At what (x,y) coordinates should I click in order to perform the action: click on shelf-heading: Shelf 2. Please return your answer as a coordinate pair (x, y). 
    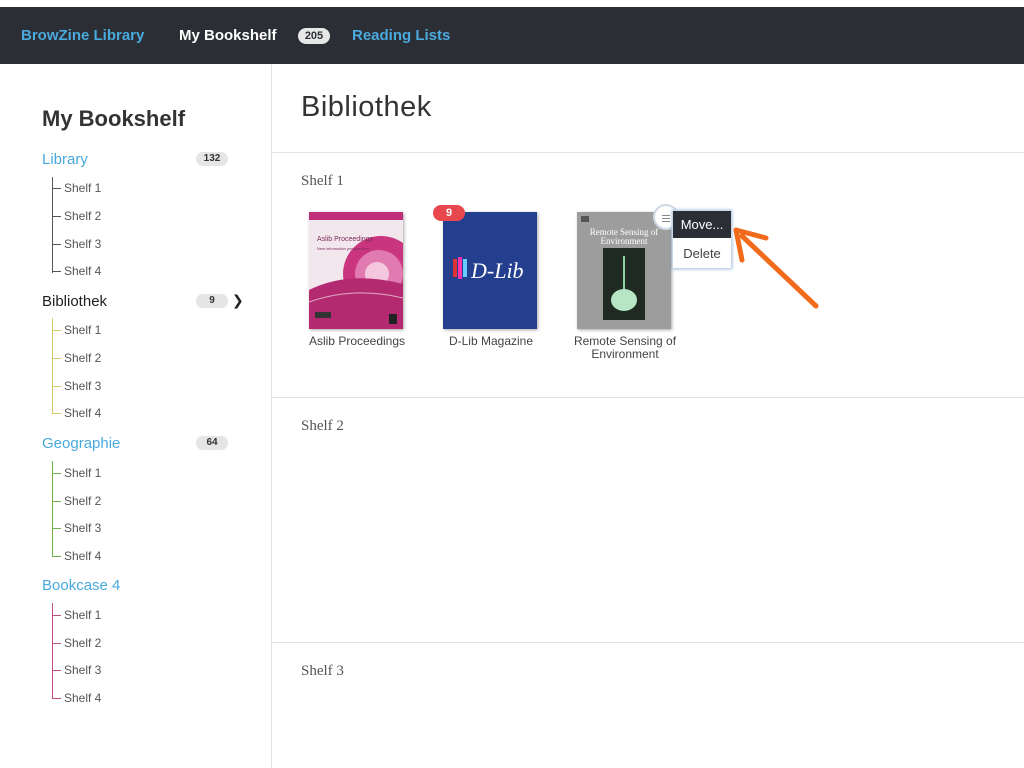
    Looking at the image, I should click on (322, 426).